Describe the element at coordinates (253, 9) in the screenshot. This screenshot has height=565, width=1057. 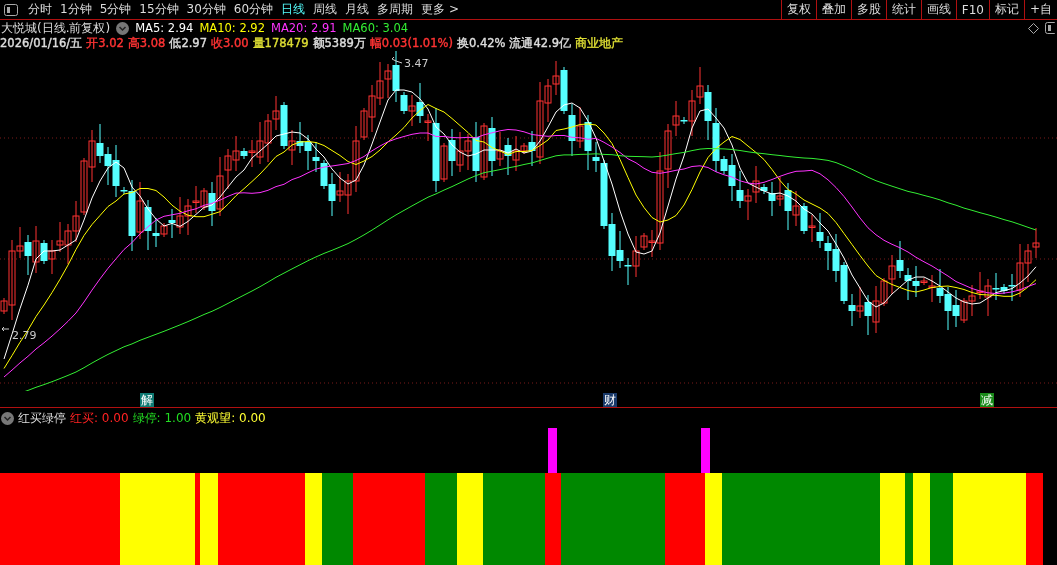
I see `period-tab: 60分钟` at that location.